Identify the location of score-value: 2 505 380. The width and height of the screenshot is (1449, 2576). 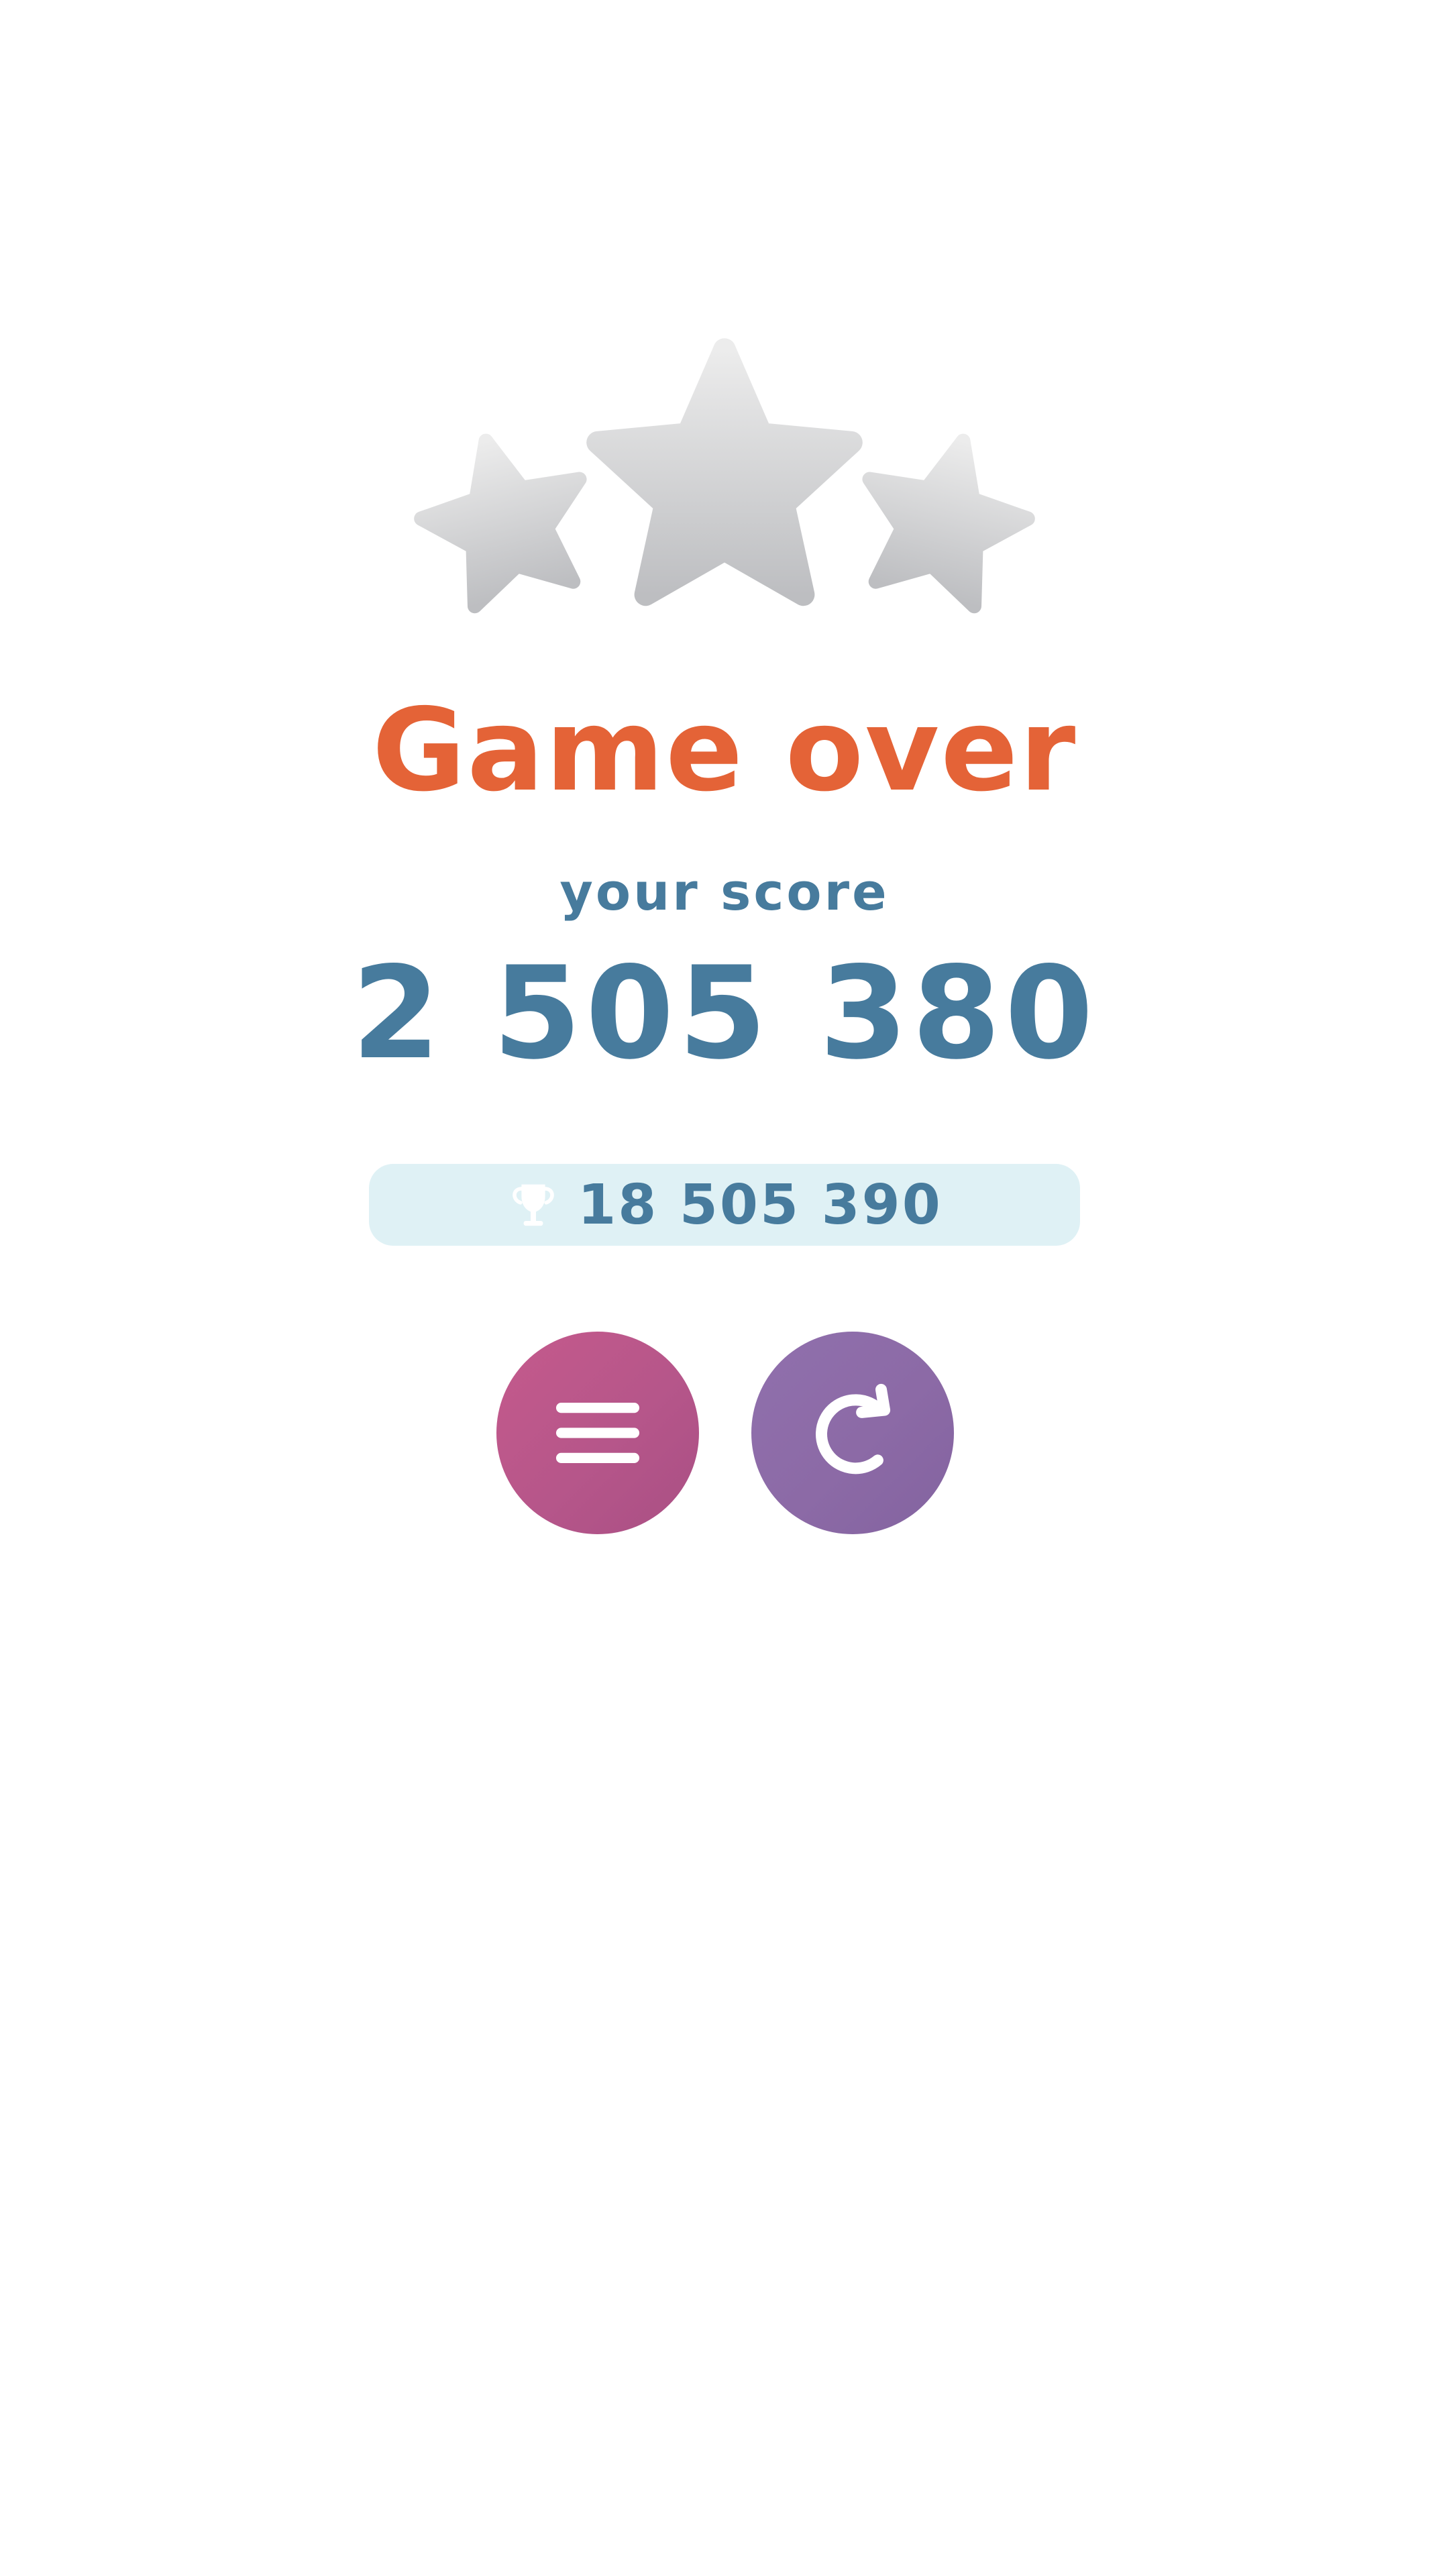
(724, 1013).